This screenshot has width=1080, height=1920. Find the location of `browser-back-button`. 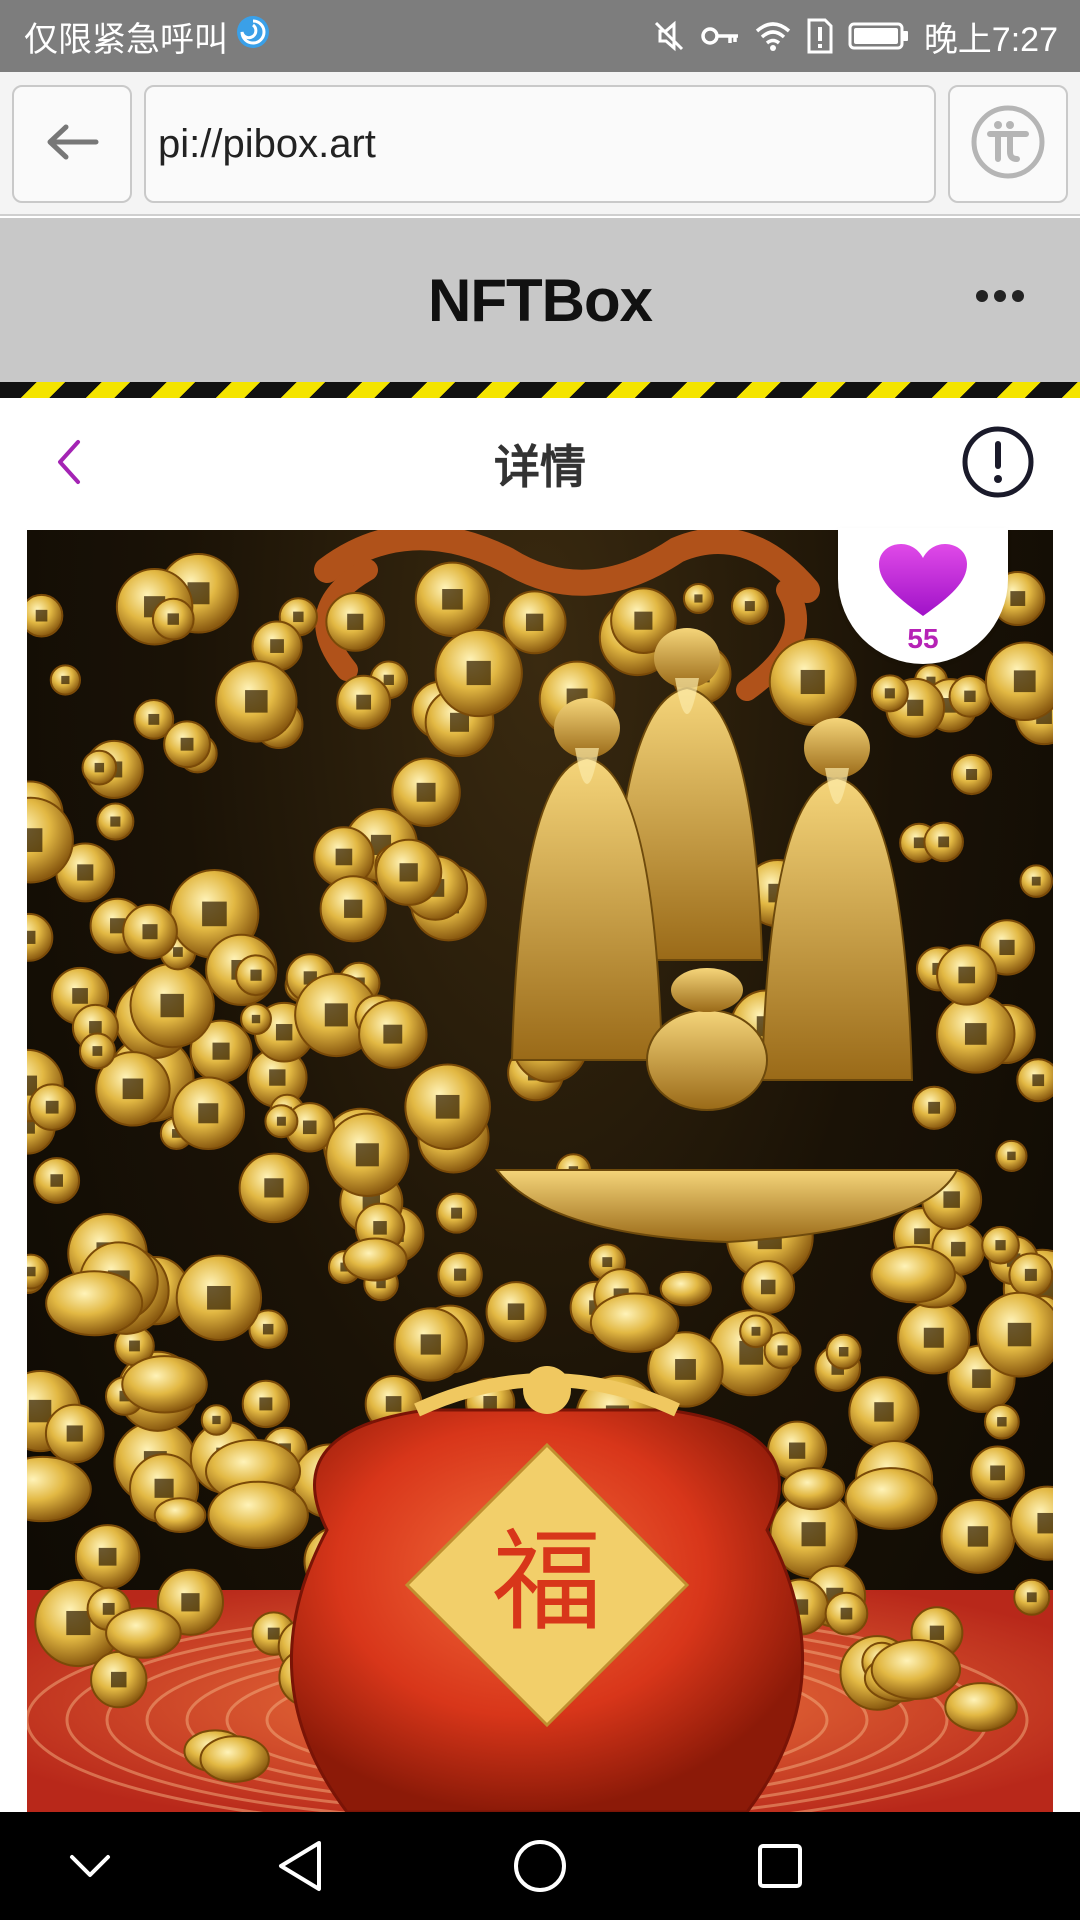

browser-back-button is located at coordinates (72, 144).